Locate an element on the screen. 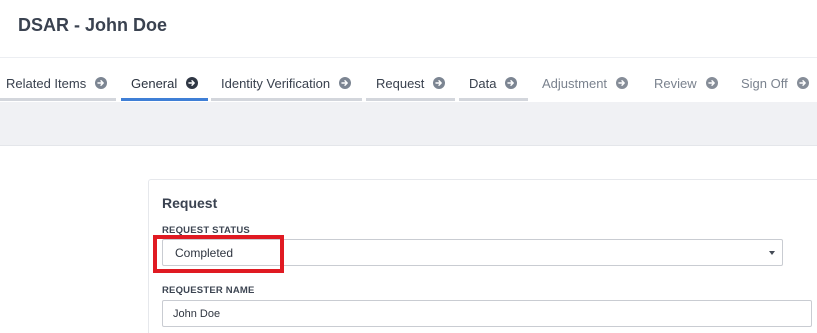  toolbar-band is located at coordinates (408, 124).